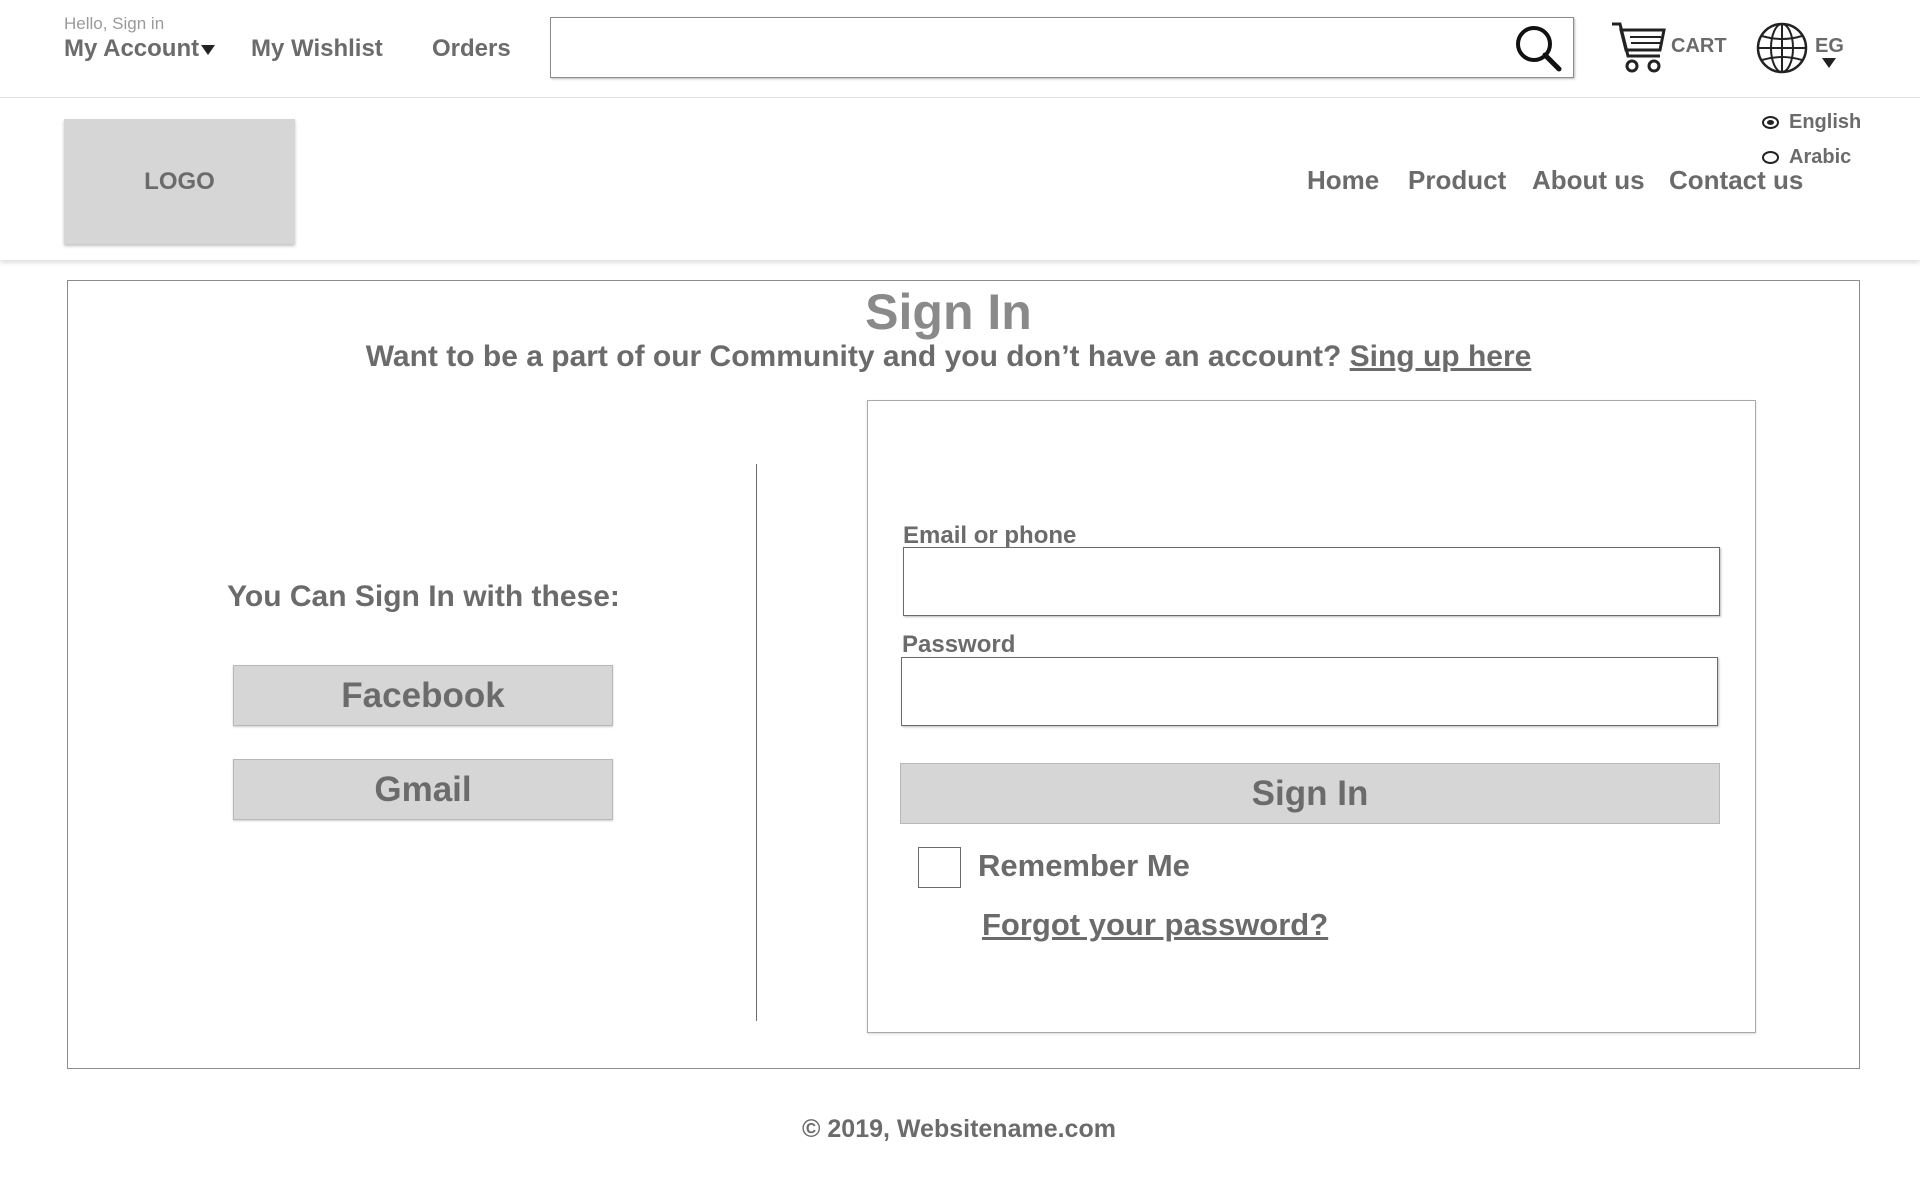  Describe the element at coordinates (1770, 157) in the screenshot. I see `radio-unselected-icon` at that location.